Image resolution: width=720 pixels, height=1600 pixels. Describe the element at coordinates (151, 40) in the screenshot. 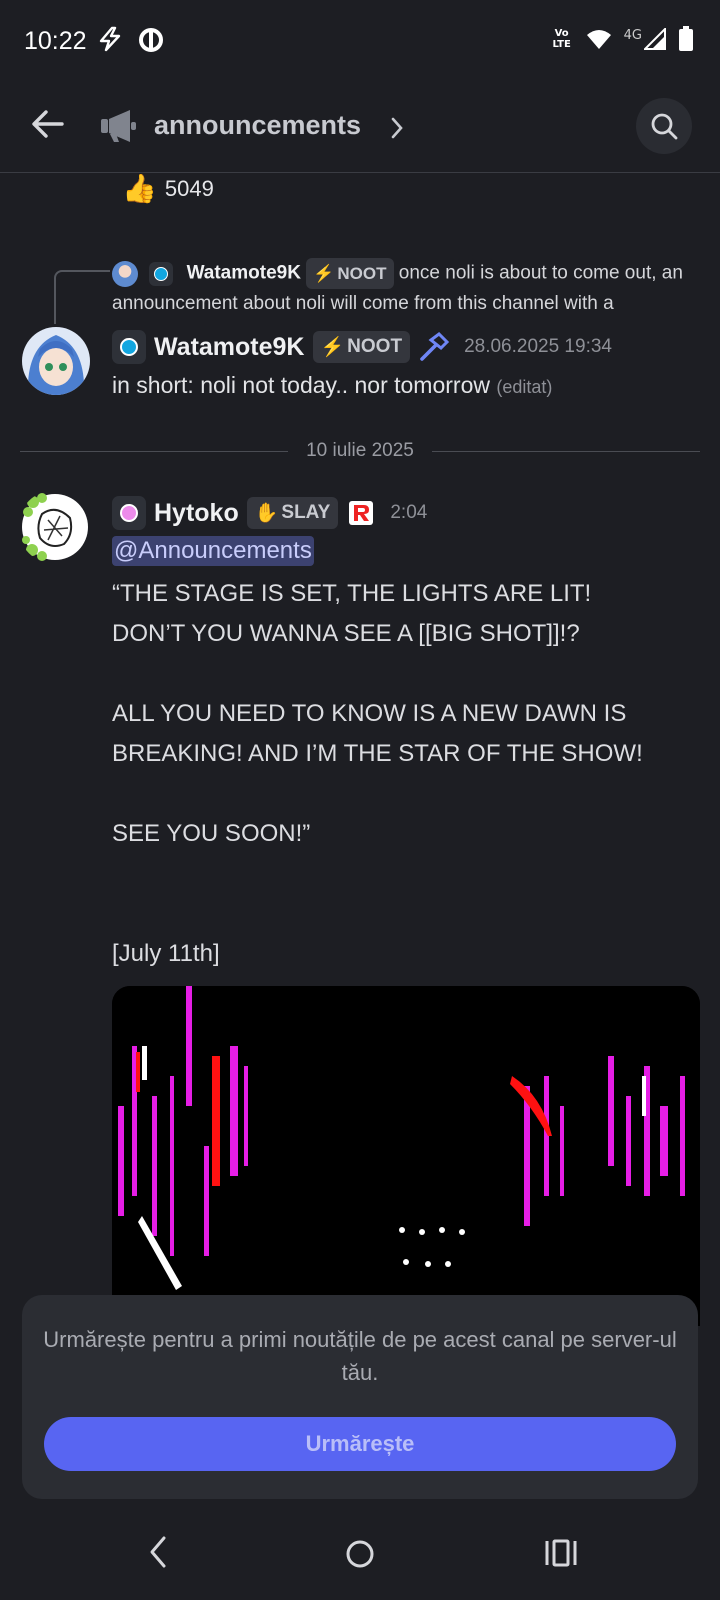

I see `app-status-icon` at that location.